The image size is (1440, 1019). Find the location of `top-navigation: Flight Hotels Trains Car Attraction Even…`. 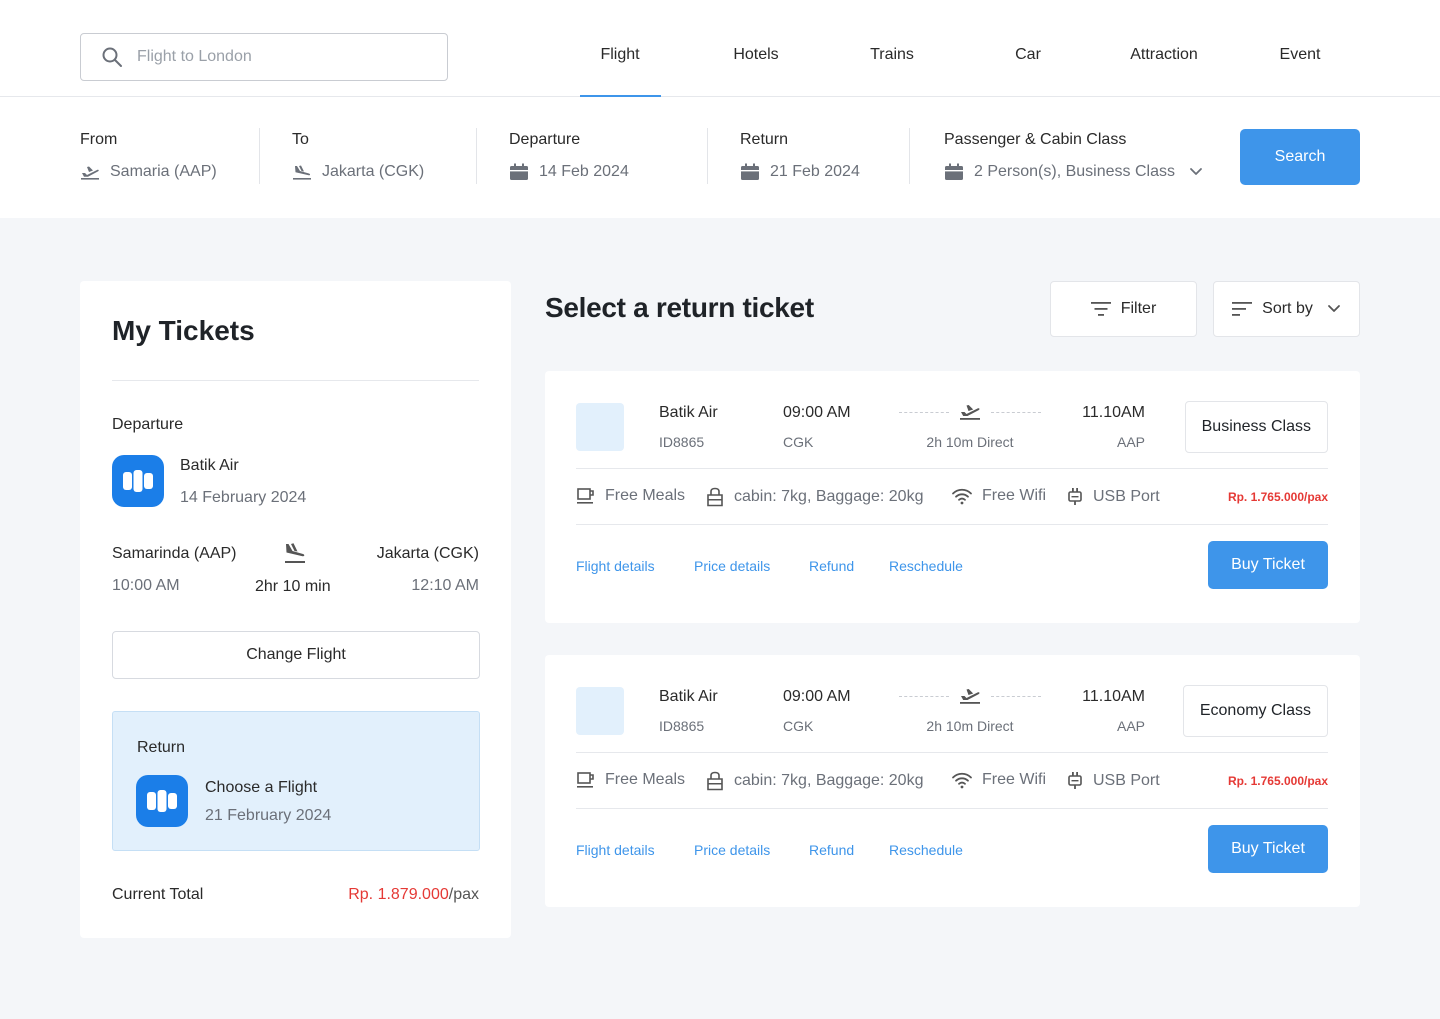

top-navigation: Flight Hotels Trains Car Attraction Even… is located at coordinates (720, 48).